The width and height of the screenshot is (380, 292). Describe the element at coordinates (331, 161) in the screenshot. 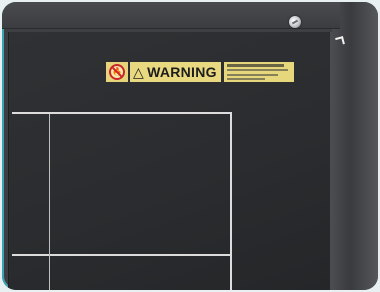

I see `bed-edge` at that location.